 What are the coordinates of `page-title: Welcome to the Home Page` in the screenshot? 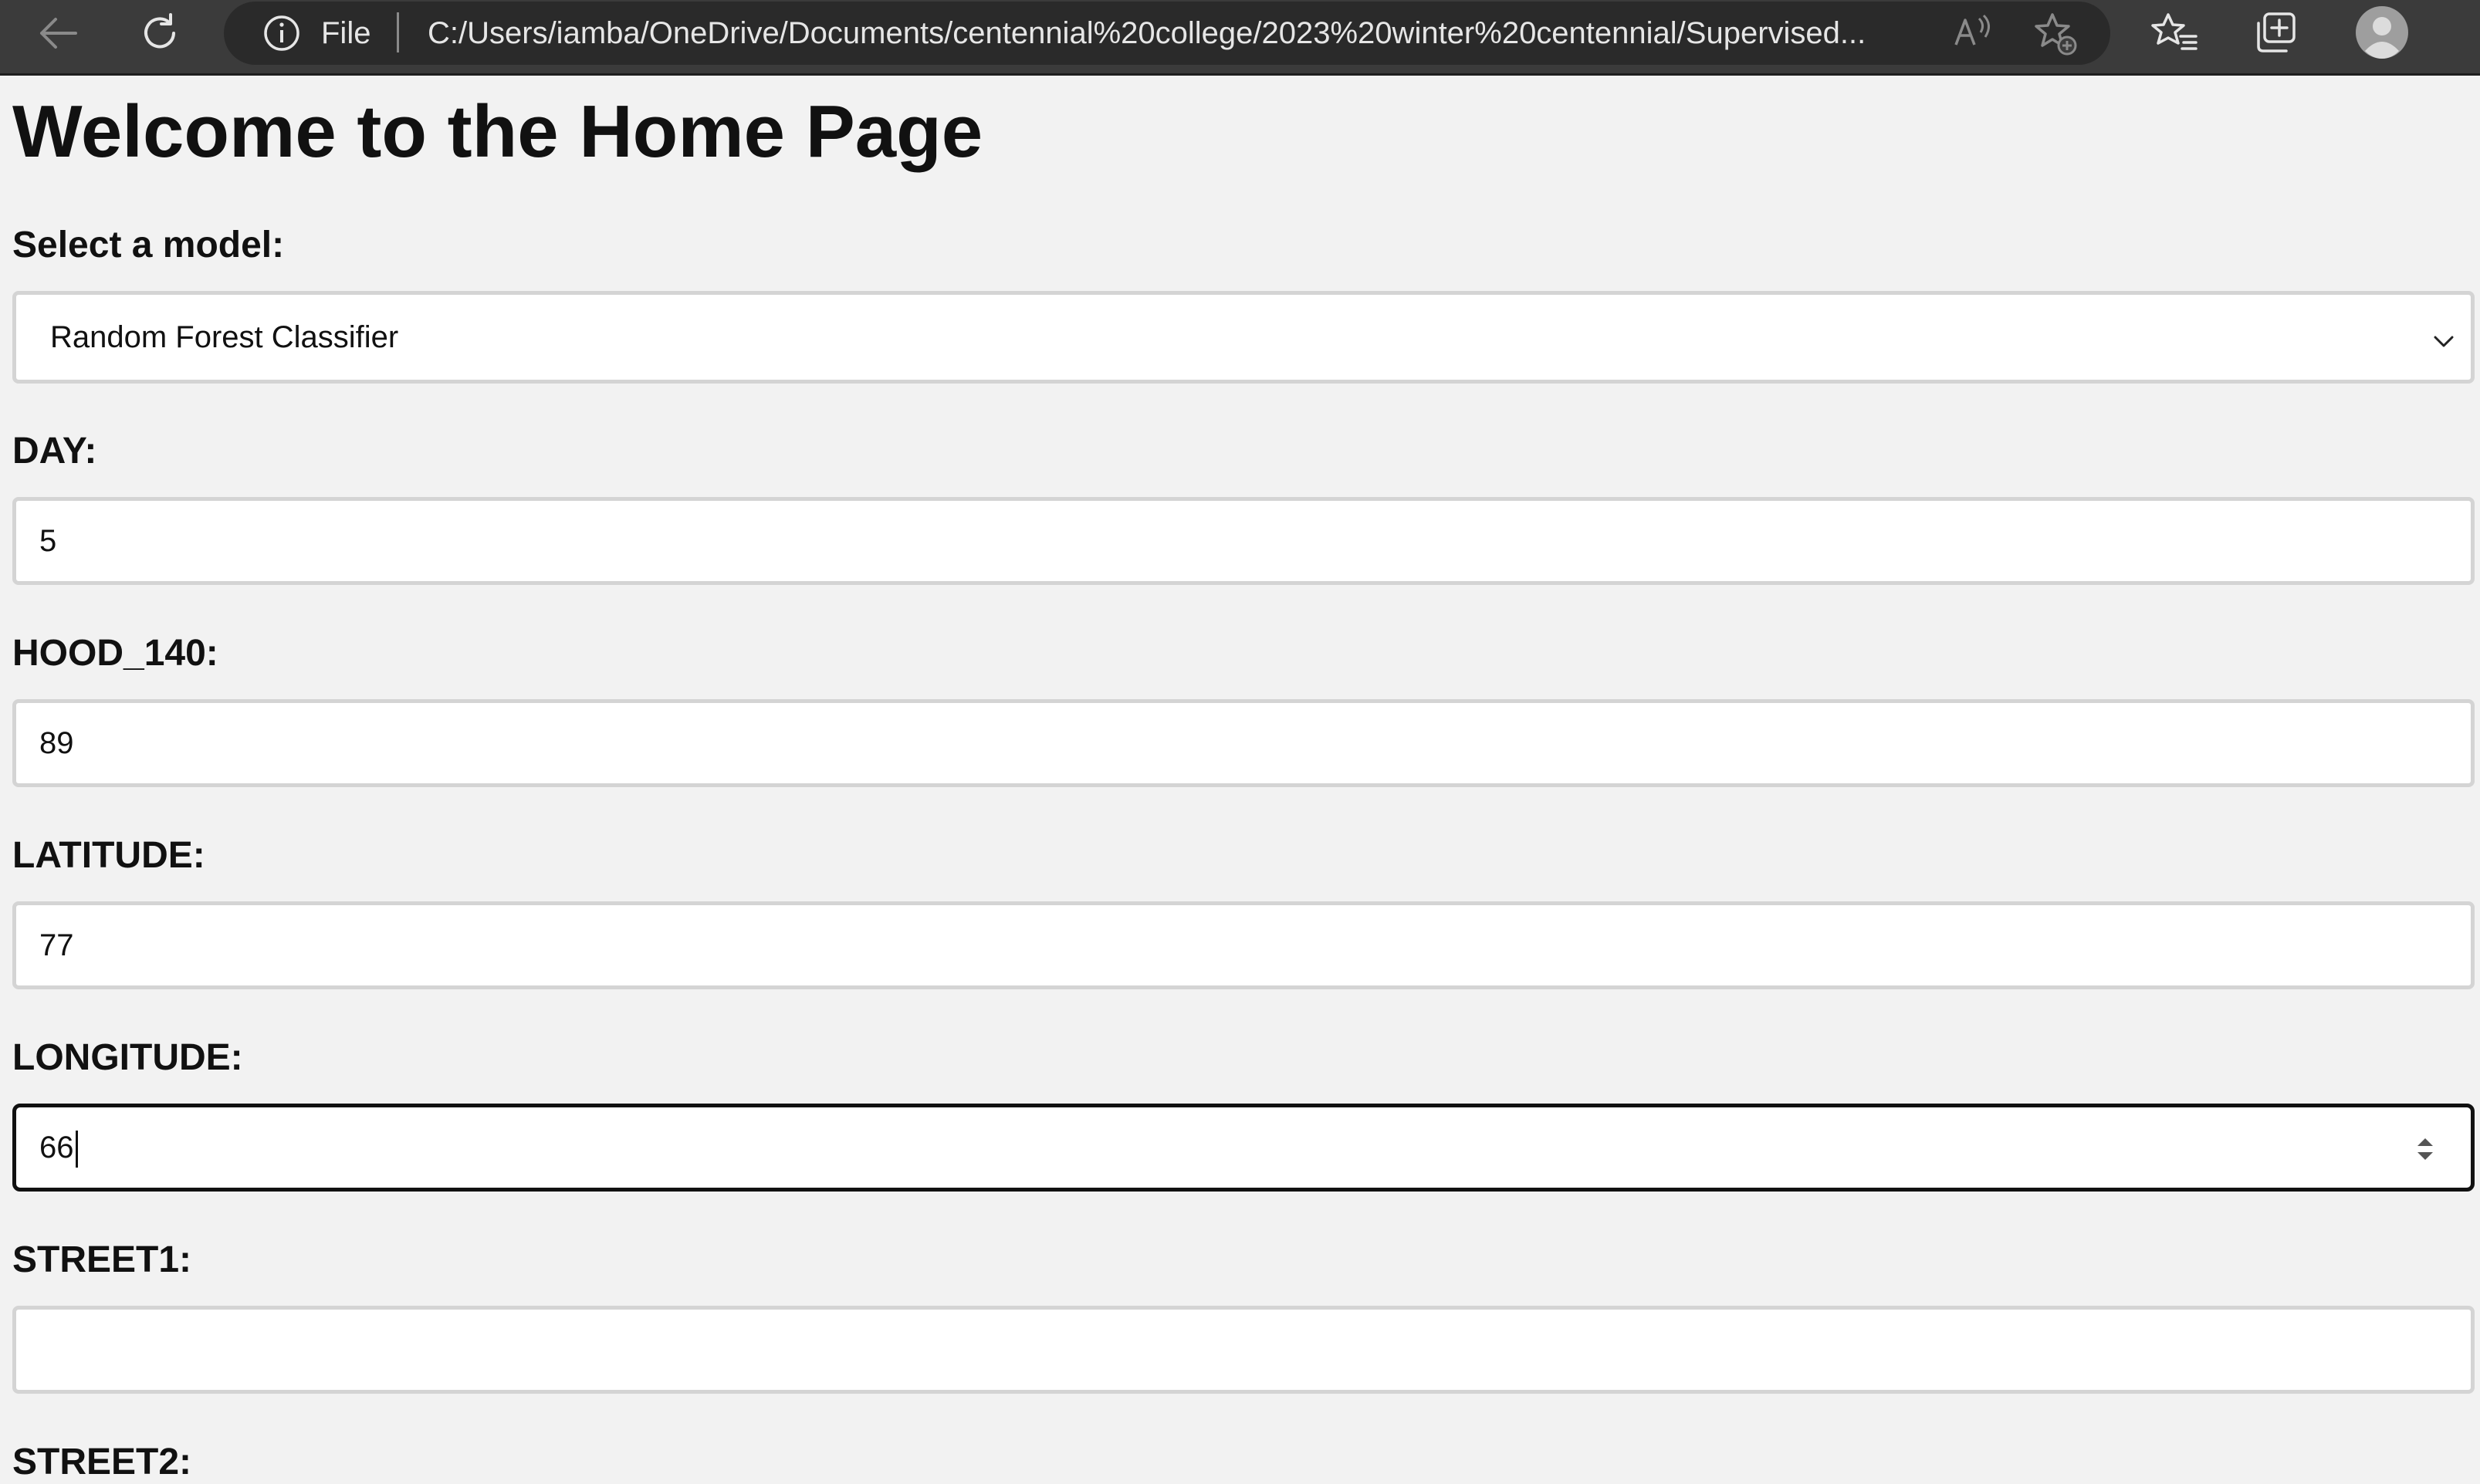 It's located at (497, 131).